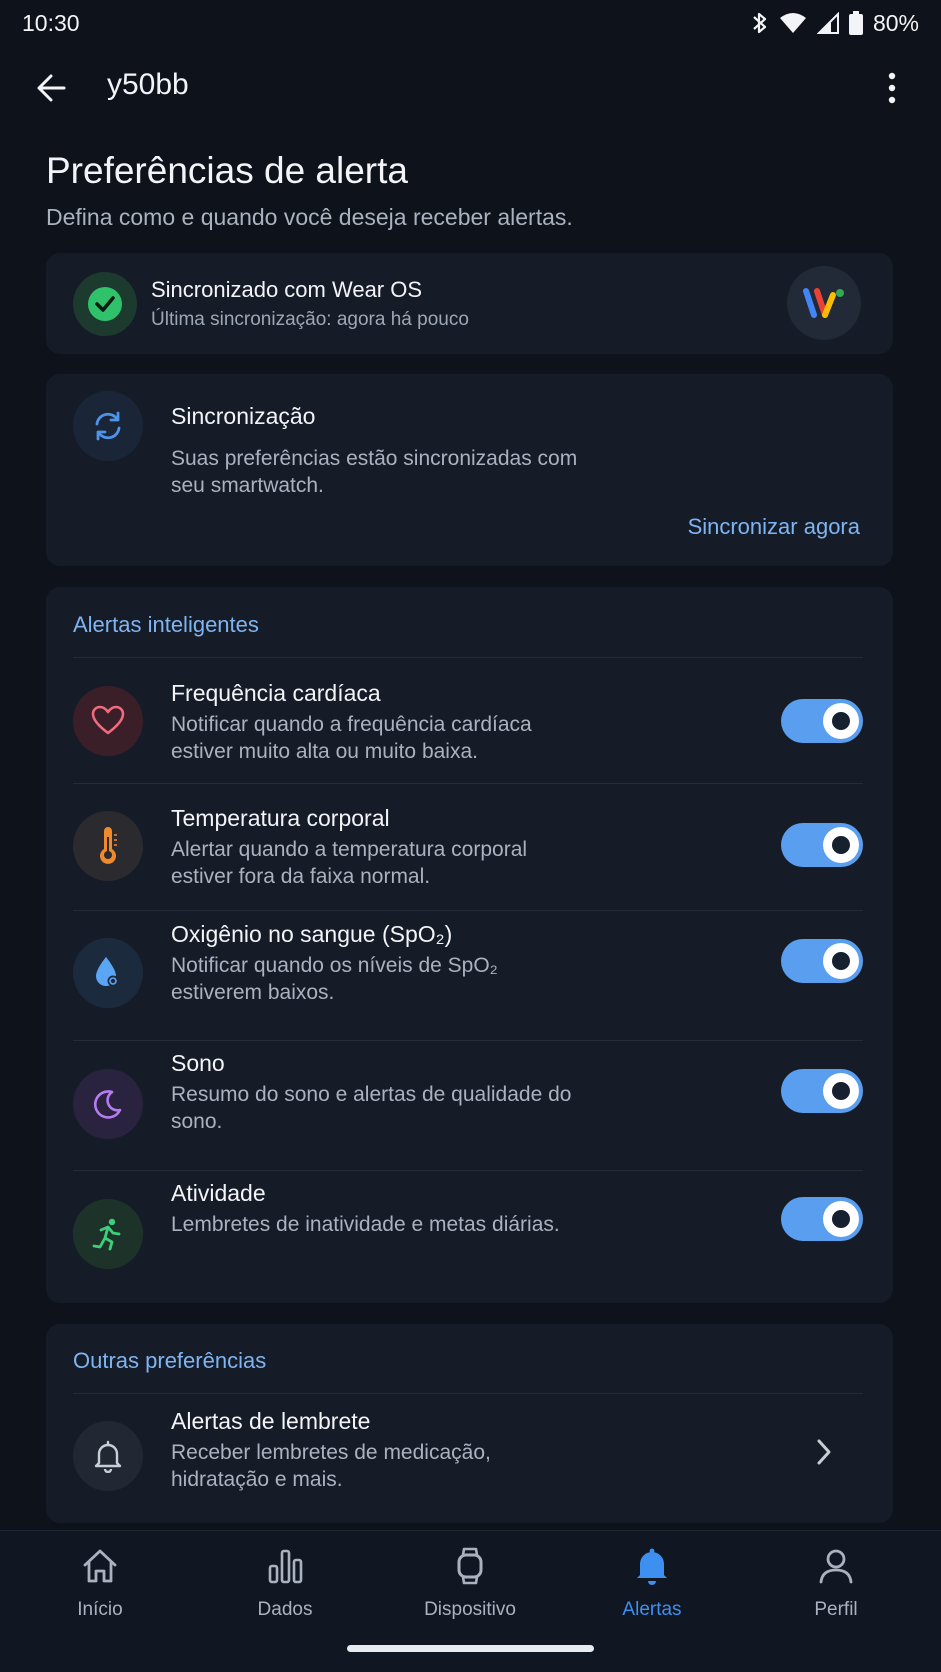 Image resolution: width=941 pixels, height=1672 pixels. What do you see at coordinates (822, 845) in the screenshot?
I see `temperature-toggle` at bounding box center [822, 845].